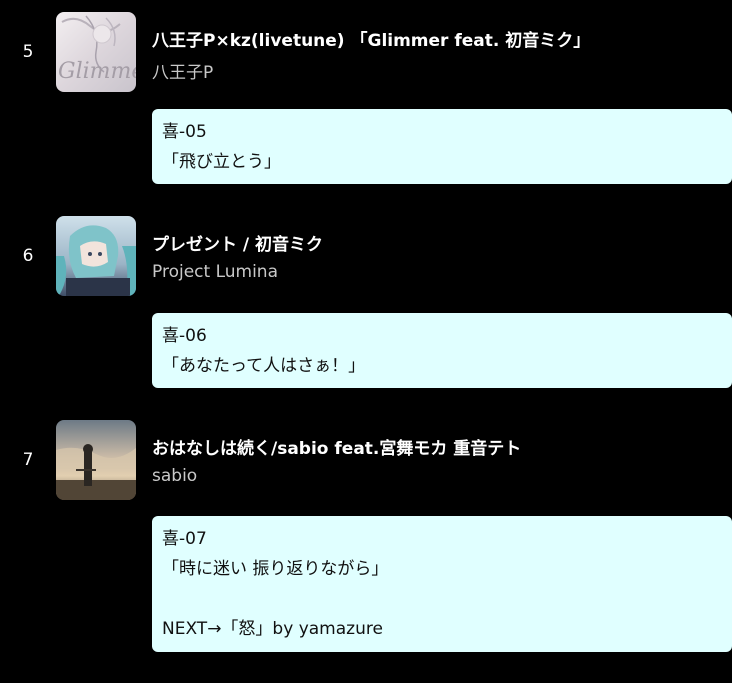 Image resolution: width=732 pixels, height=683 pixels. Describe the element at coordinates (337, 449) in the screenshot. I see `track-title: おはなしは続く/sabio feat.宮舞モカ 重音テト` at that location.